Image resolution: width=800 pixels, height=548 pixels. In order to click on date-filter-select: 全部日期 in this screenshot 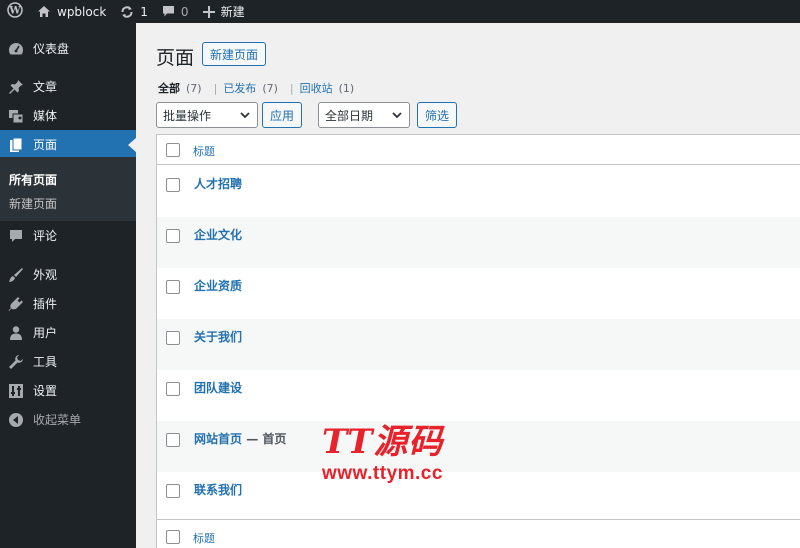, I will do `click(364, 115)`.